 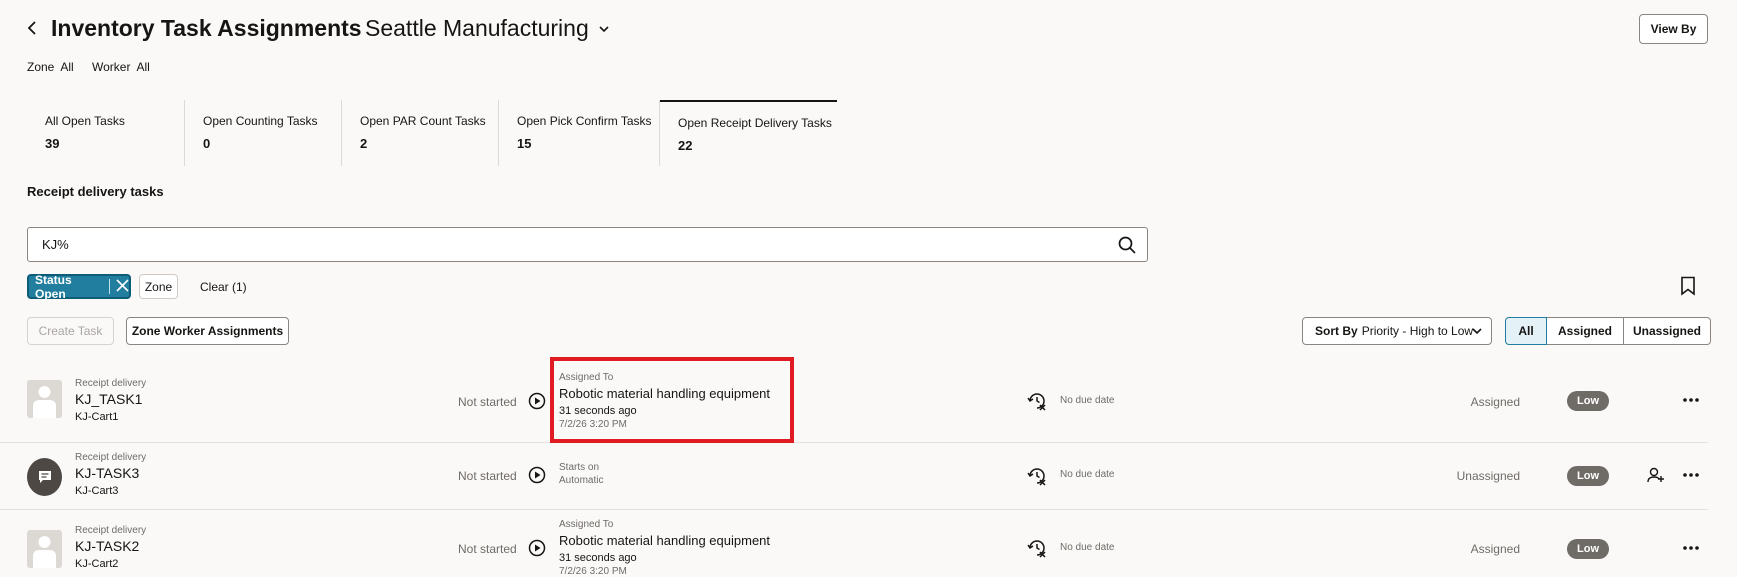 I want to click on assignment-segmented-control: All Assigned Unassigned, so click(x=1608, y=331).